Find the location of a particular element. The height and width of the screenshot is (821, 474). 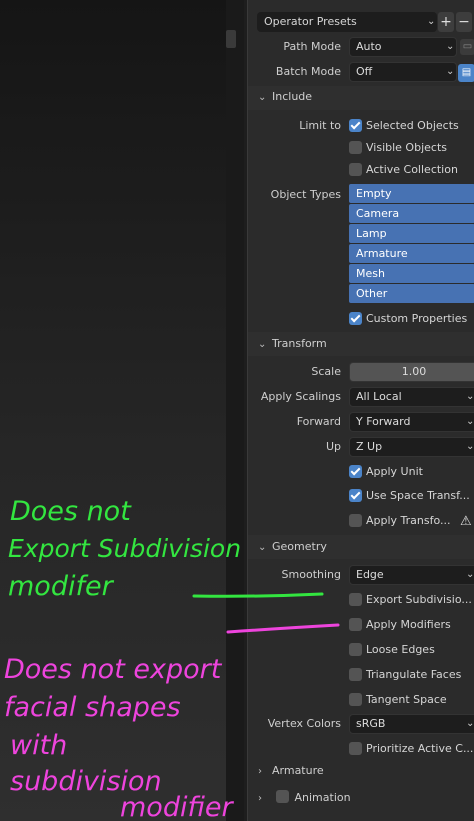

pink-underline-stroke is located at coordinates (283, 628).